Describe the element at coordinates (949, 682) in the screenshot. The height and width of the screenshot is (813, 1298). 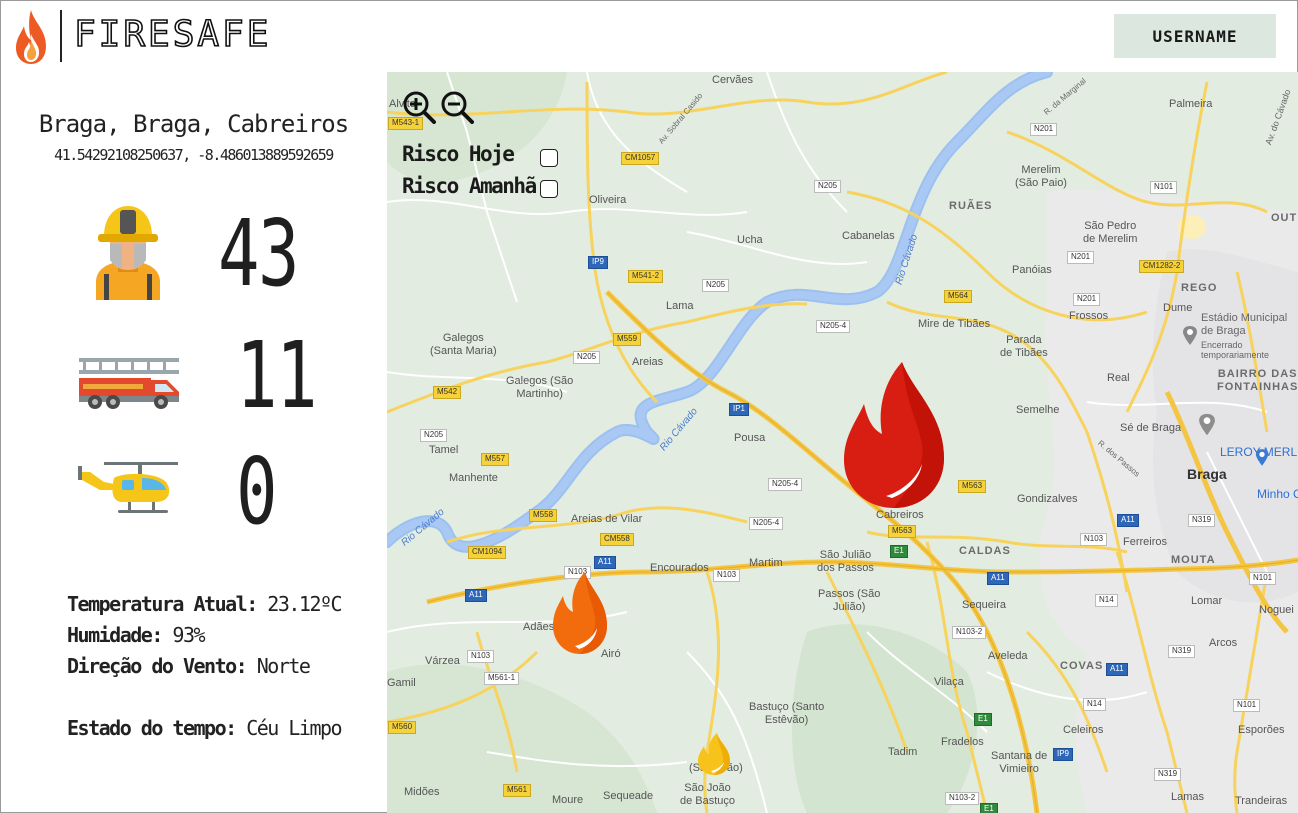
I see `map-label-vilaca: Vilaça` at that location.